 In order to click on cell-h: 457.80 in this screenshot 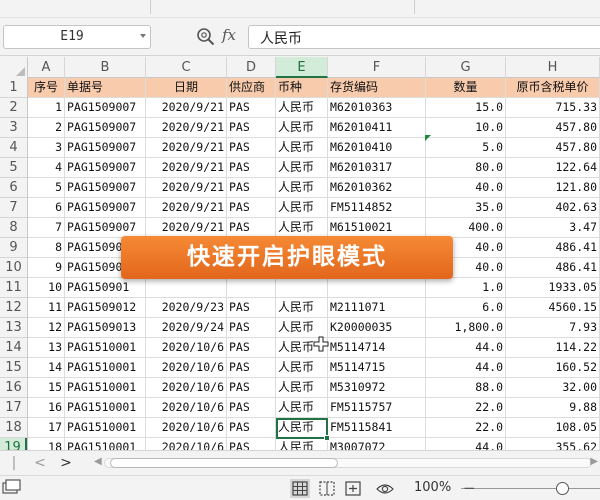, I will do `click(553, 148)`.